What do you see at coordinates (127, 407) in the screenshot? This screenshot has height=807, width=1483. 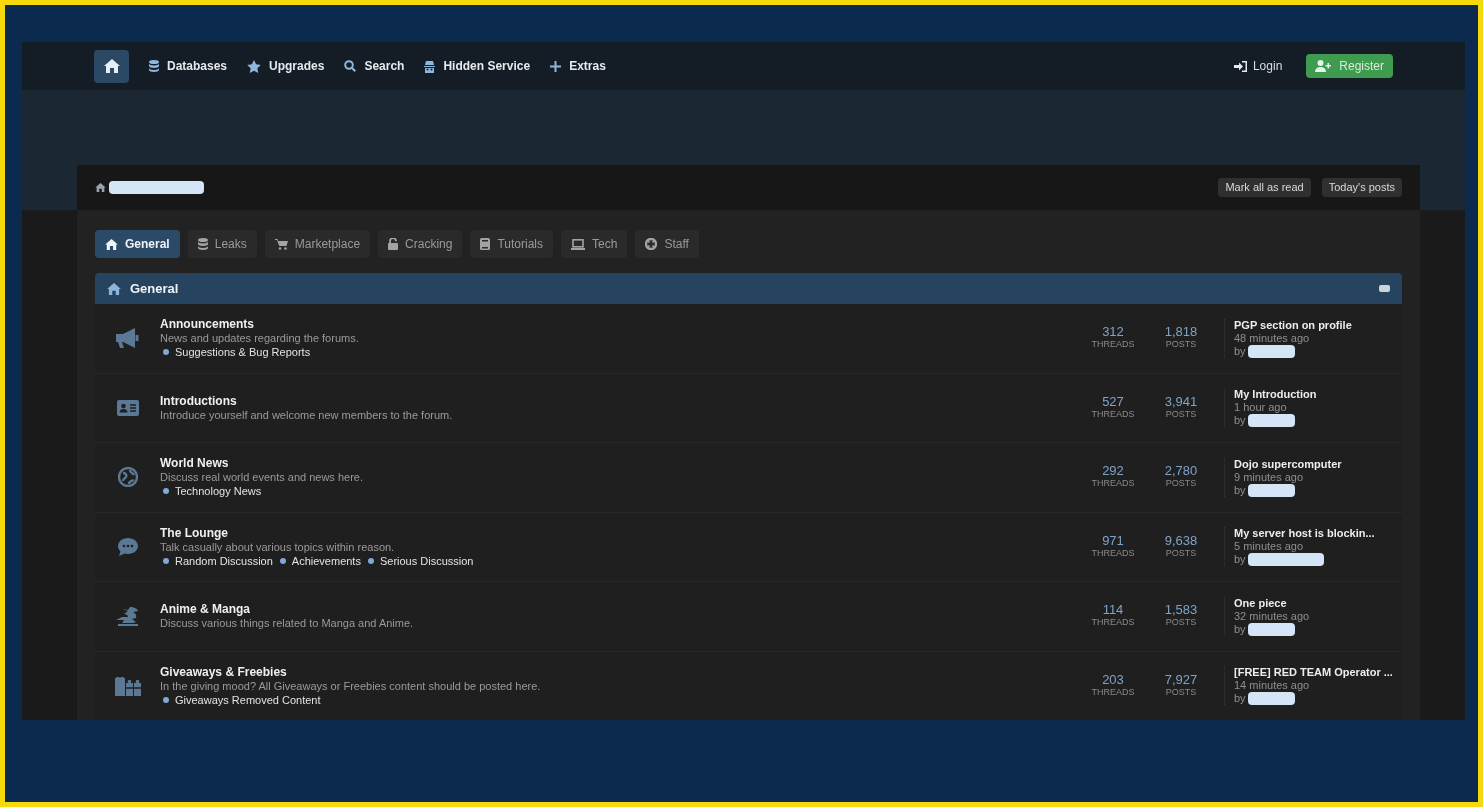 I see `id-card-icon` at bounding box center [127, 407].